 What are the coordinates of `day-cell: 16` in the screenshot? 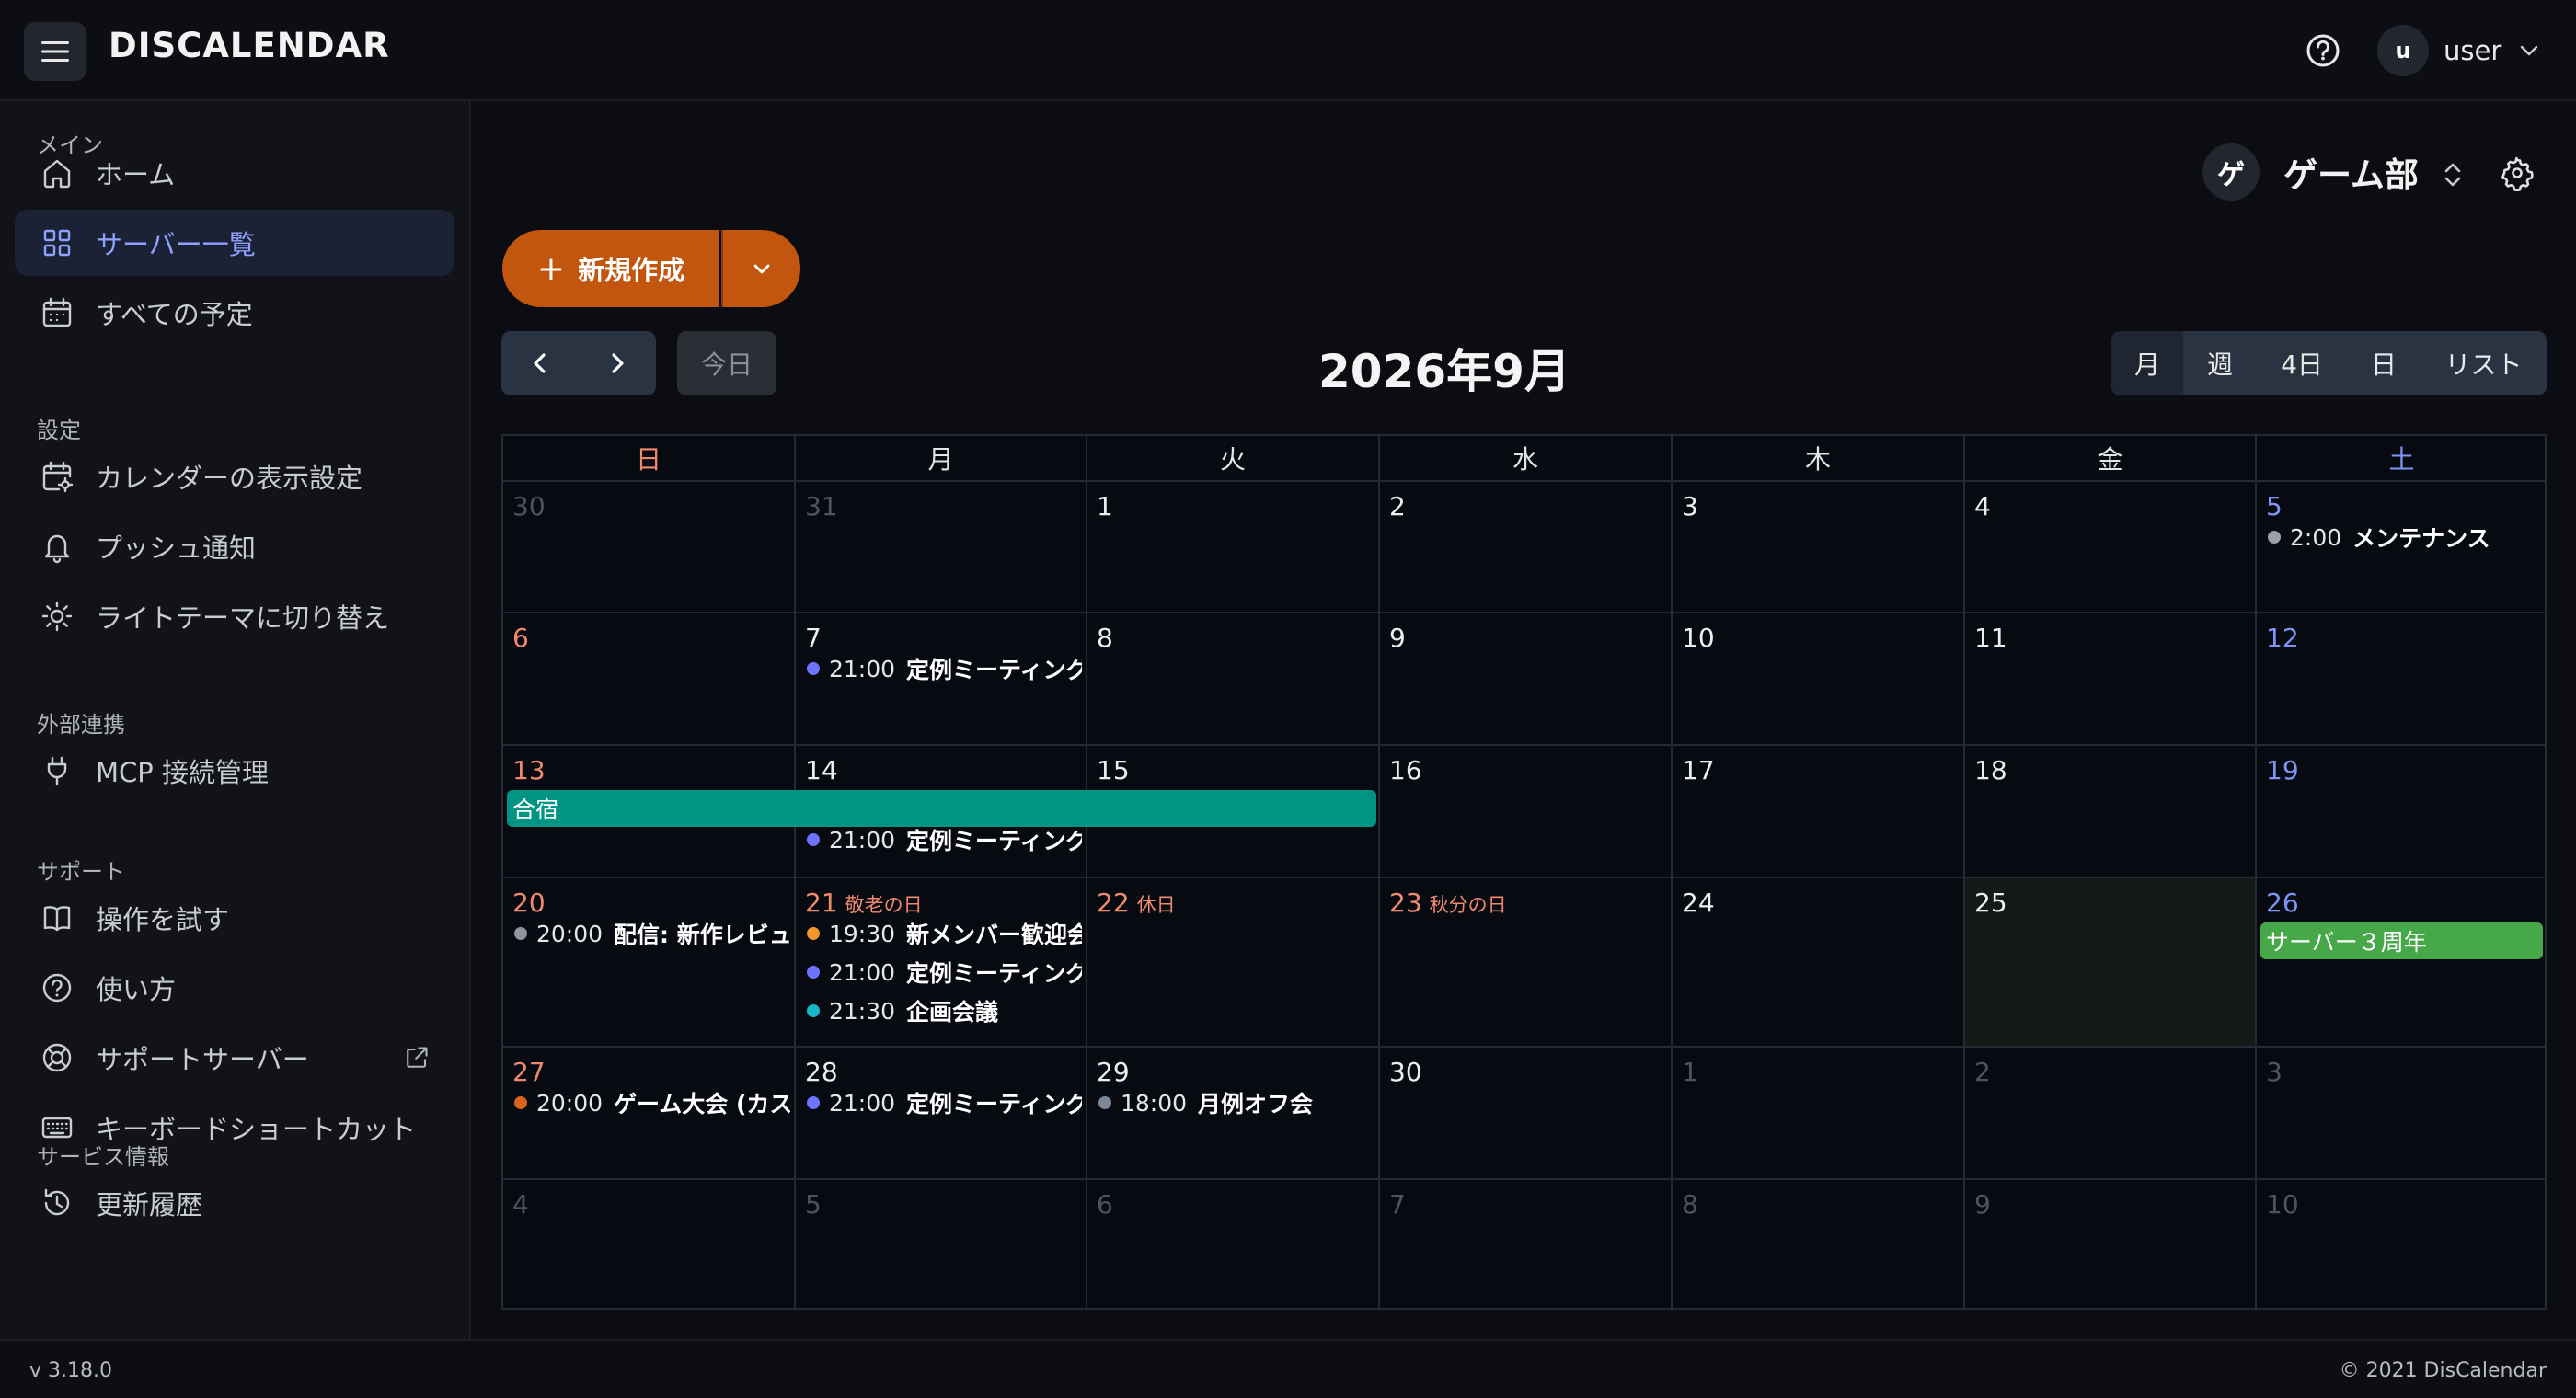 It's located at (1526, 812).